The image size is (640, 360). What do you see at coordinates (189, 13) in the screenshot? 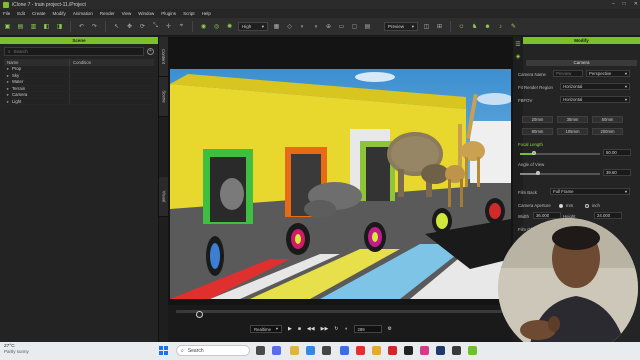
I see `menu-script: Script` at bounding box center [189, 13].